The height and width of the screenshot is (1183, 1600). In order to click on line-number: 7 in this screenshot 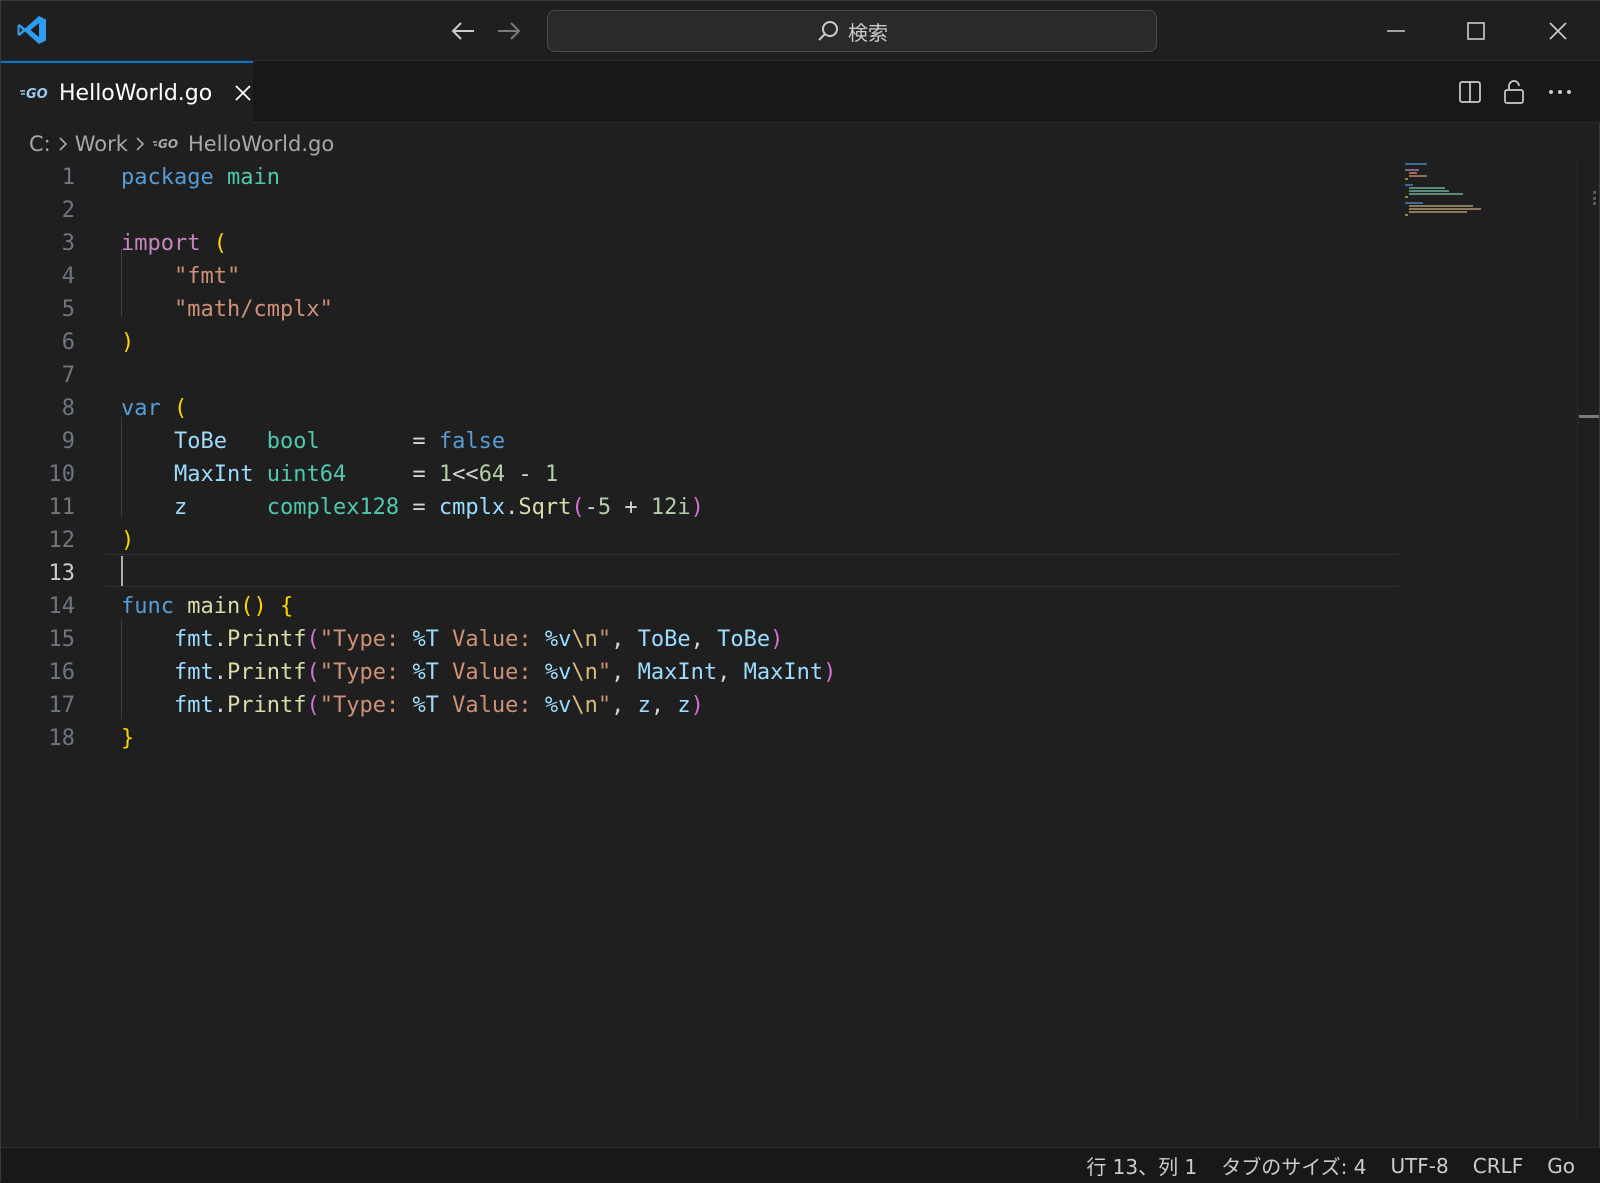, I will do `click(68, 376)`.